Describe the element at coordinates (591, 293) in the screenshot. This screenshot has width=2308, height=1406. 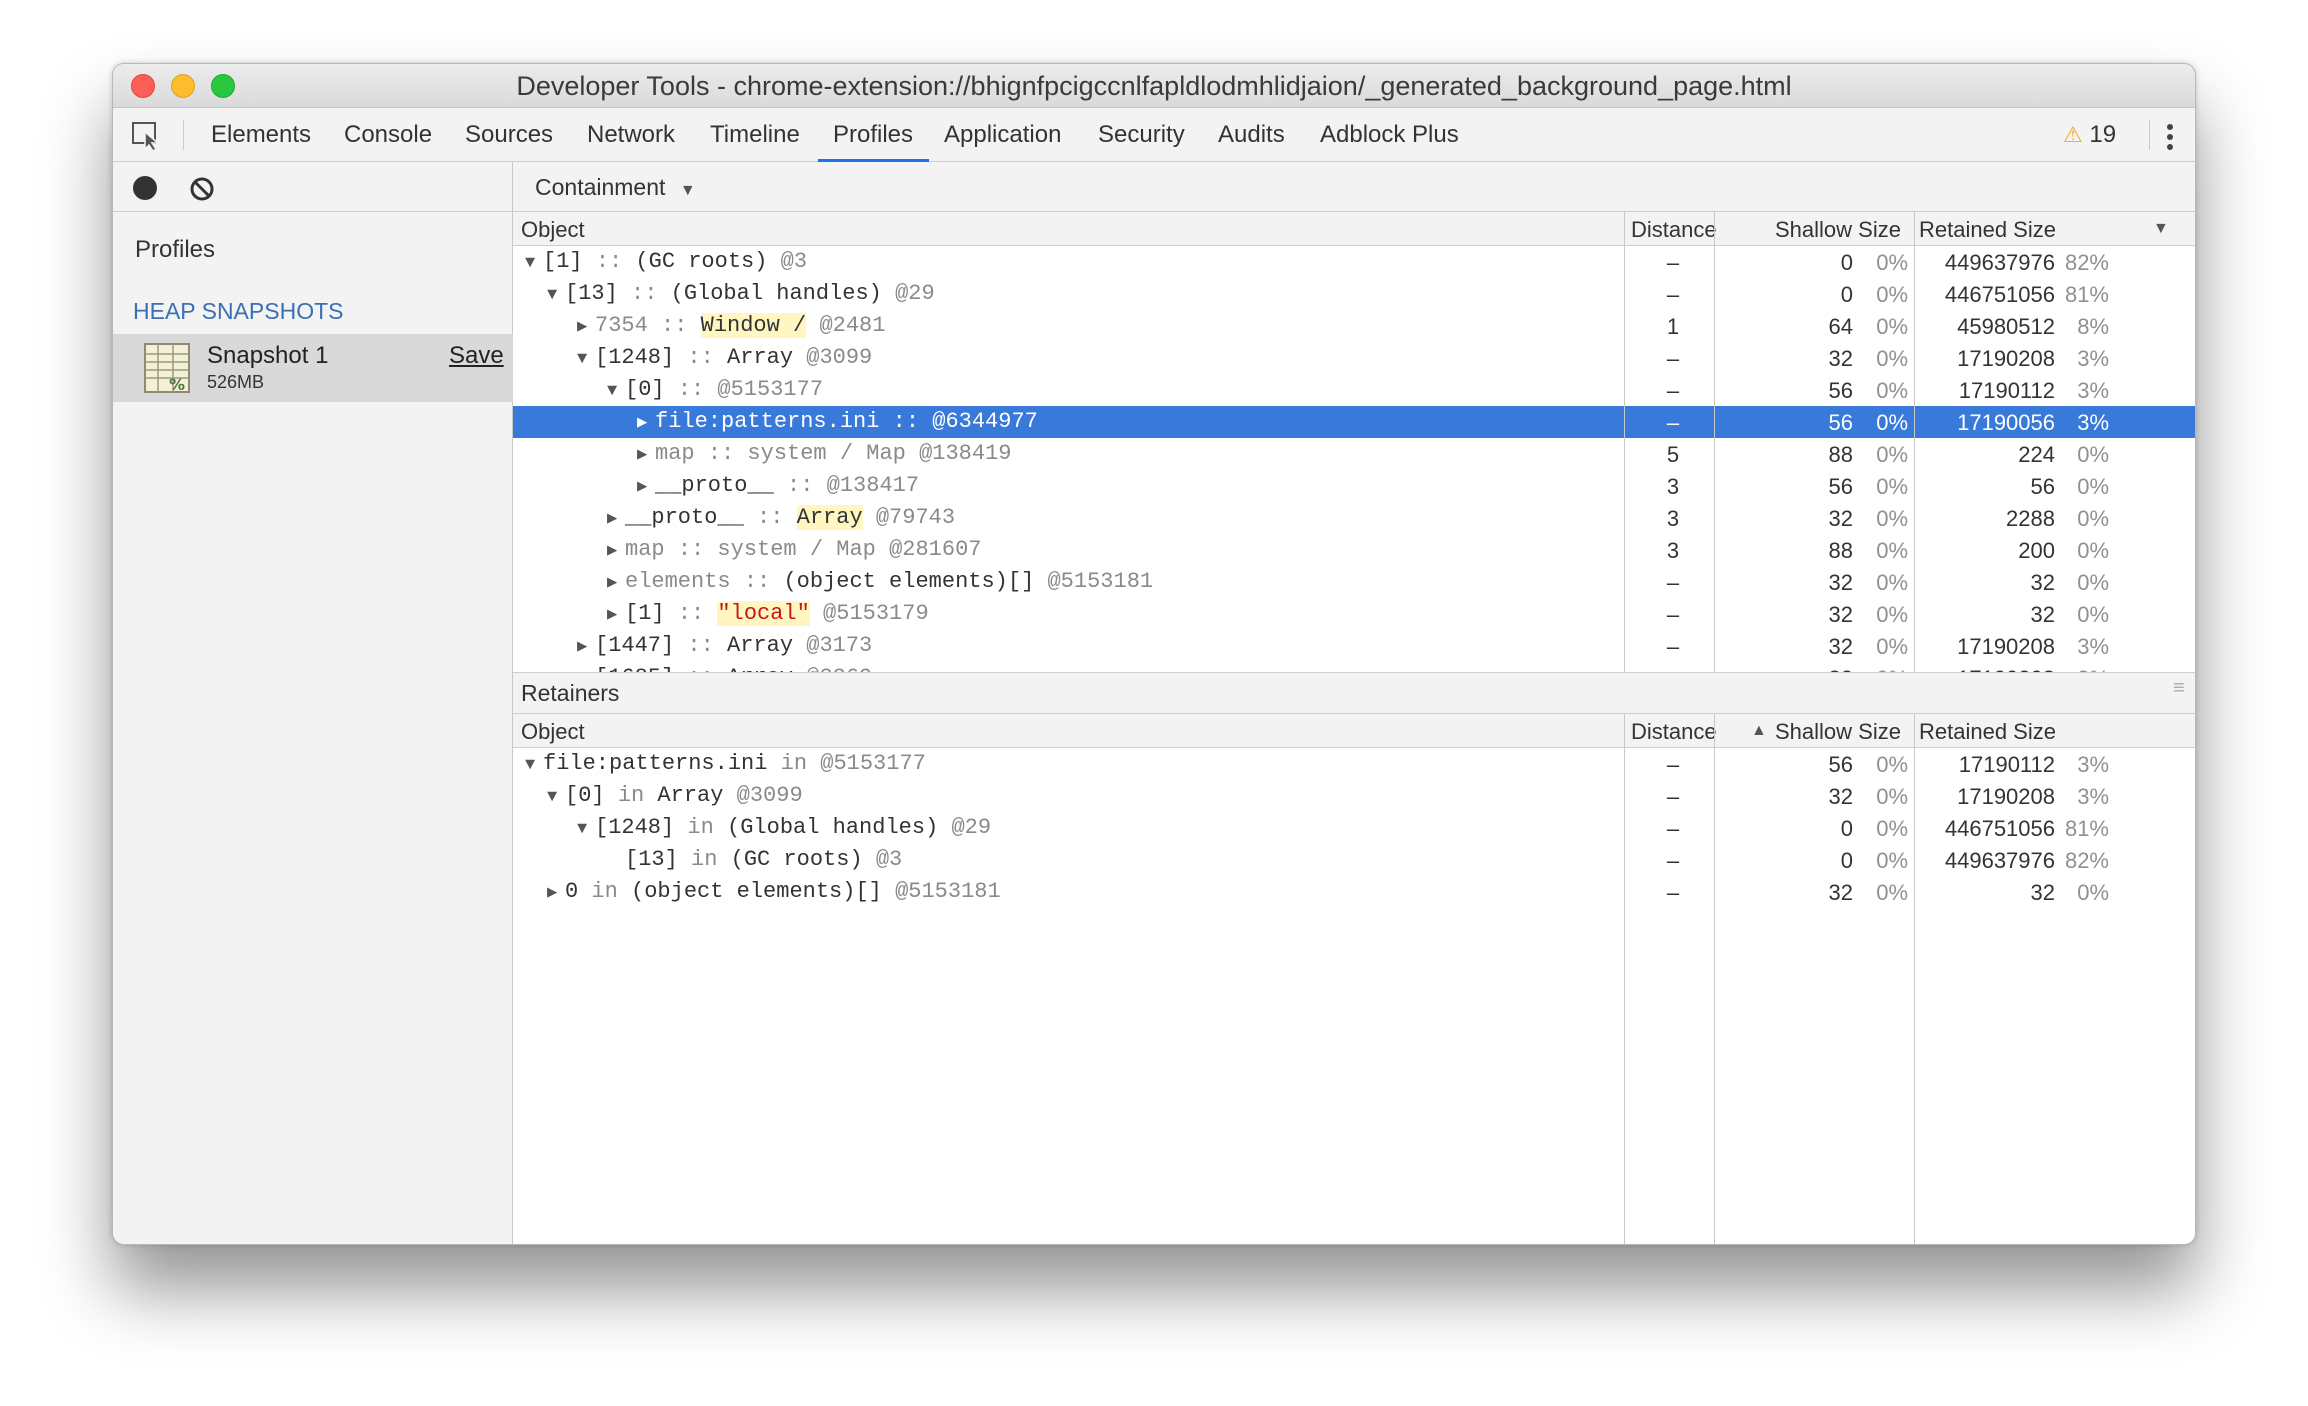
I see `object-name: [13]` at that location.